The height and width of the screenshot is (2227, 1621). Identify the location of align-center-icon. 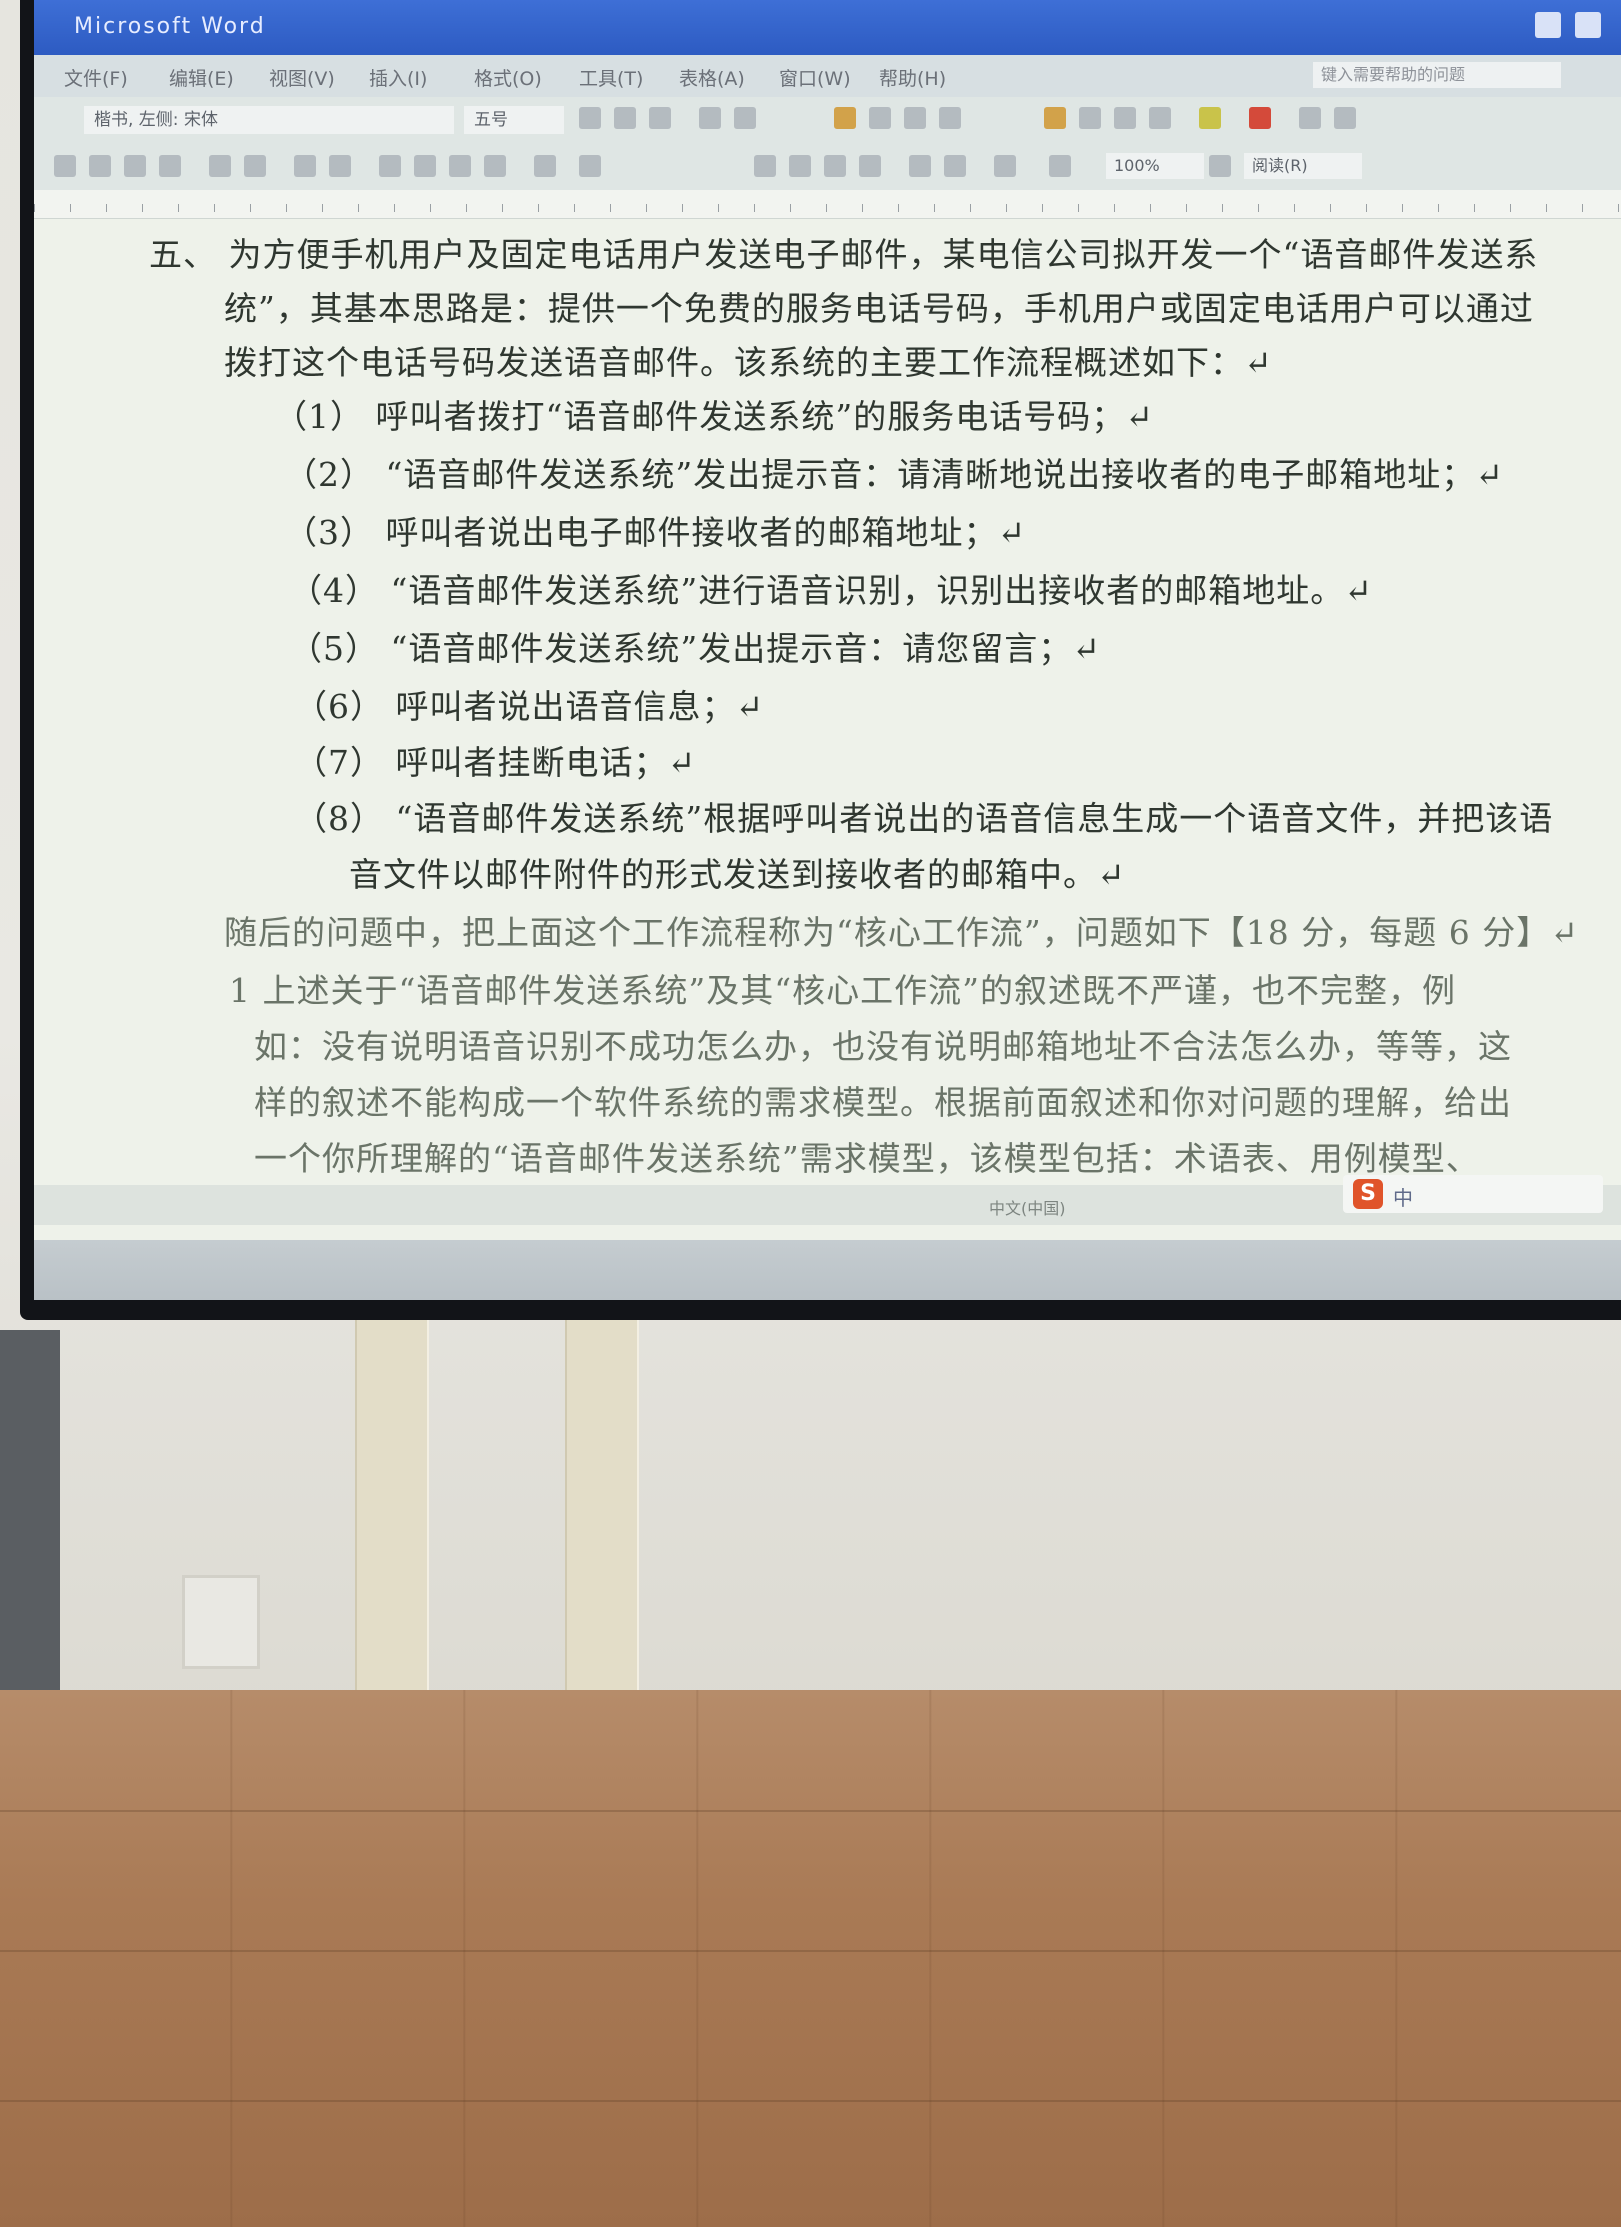
(880, 118).